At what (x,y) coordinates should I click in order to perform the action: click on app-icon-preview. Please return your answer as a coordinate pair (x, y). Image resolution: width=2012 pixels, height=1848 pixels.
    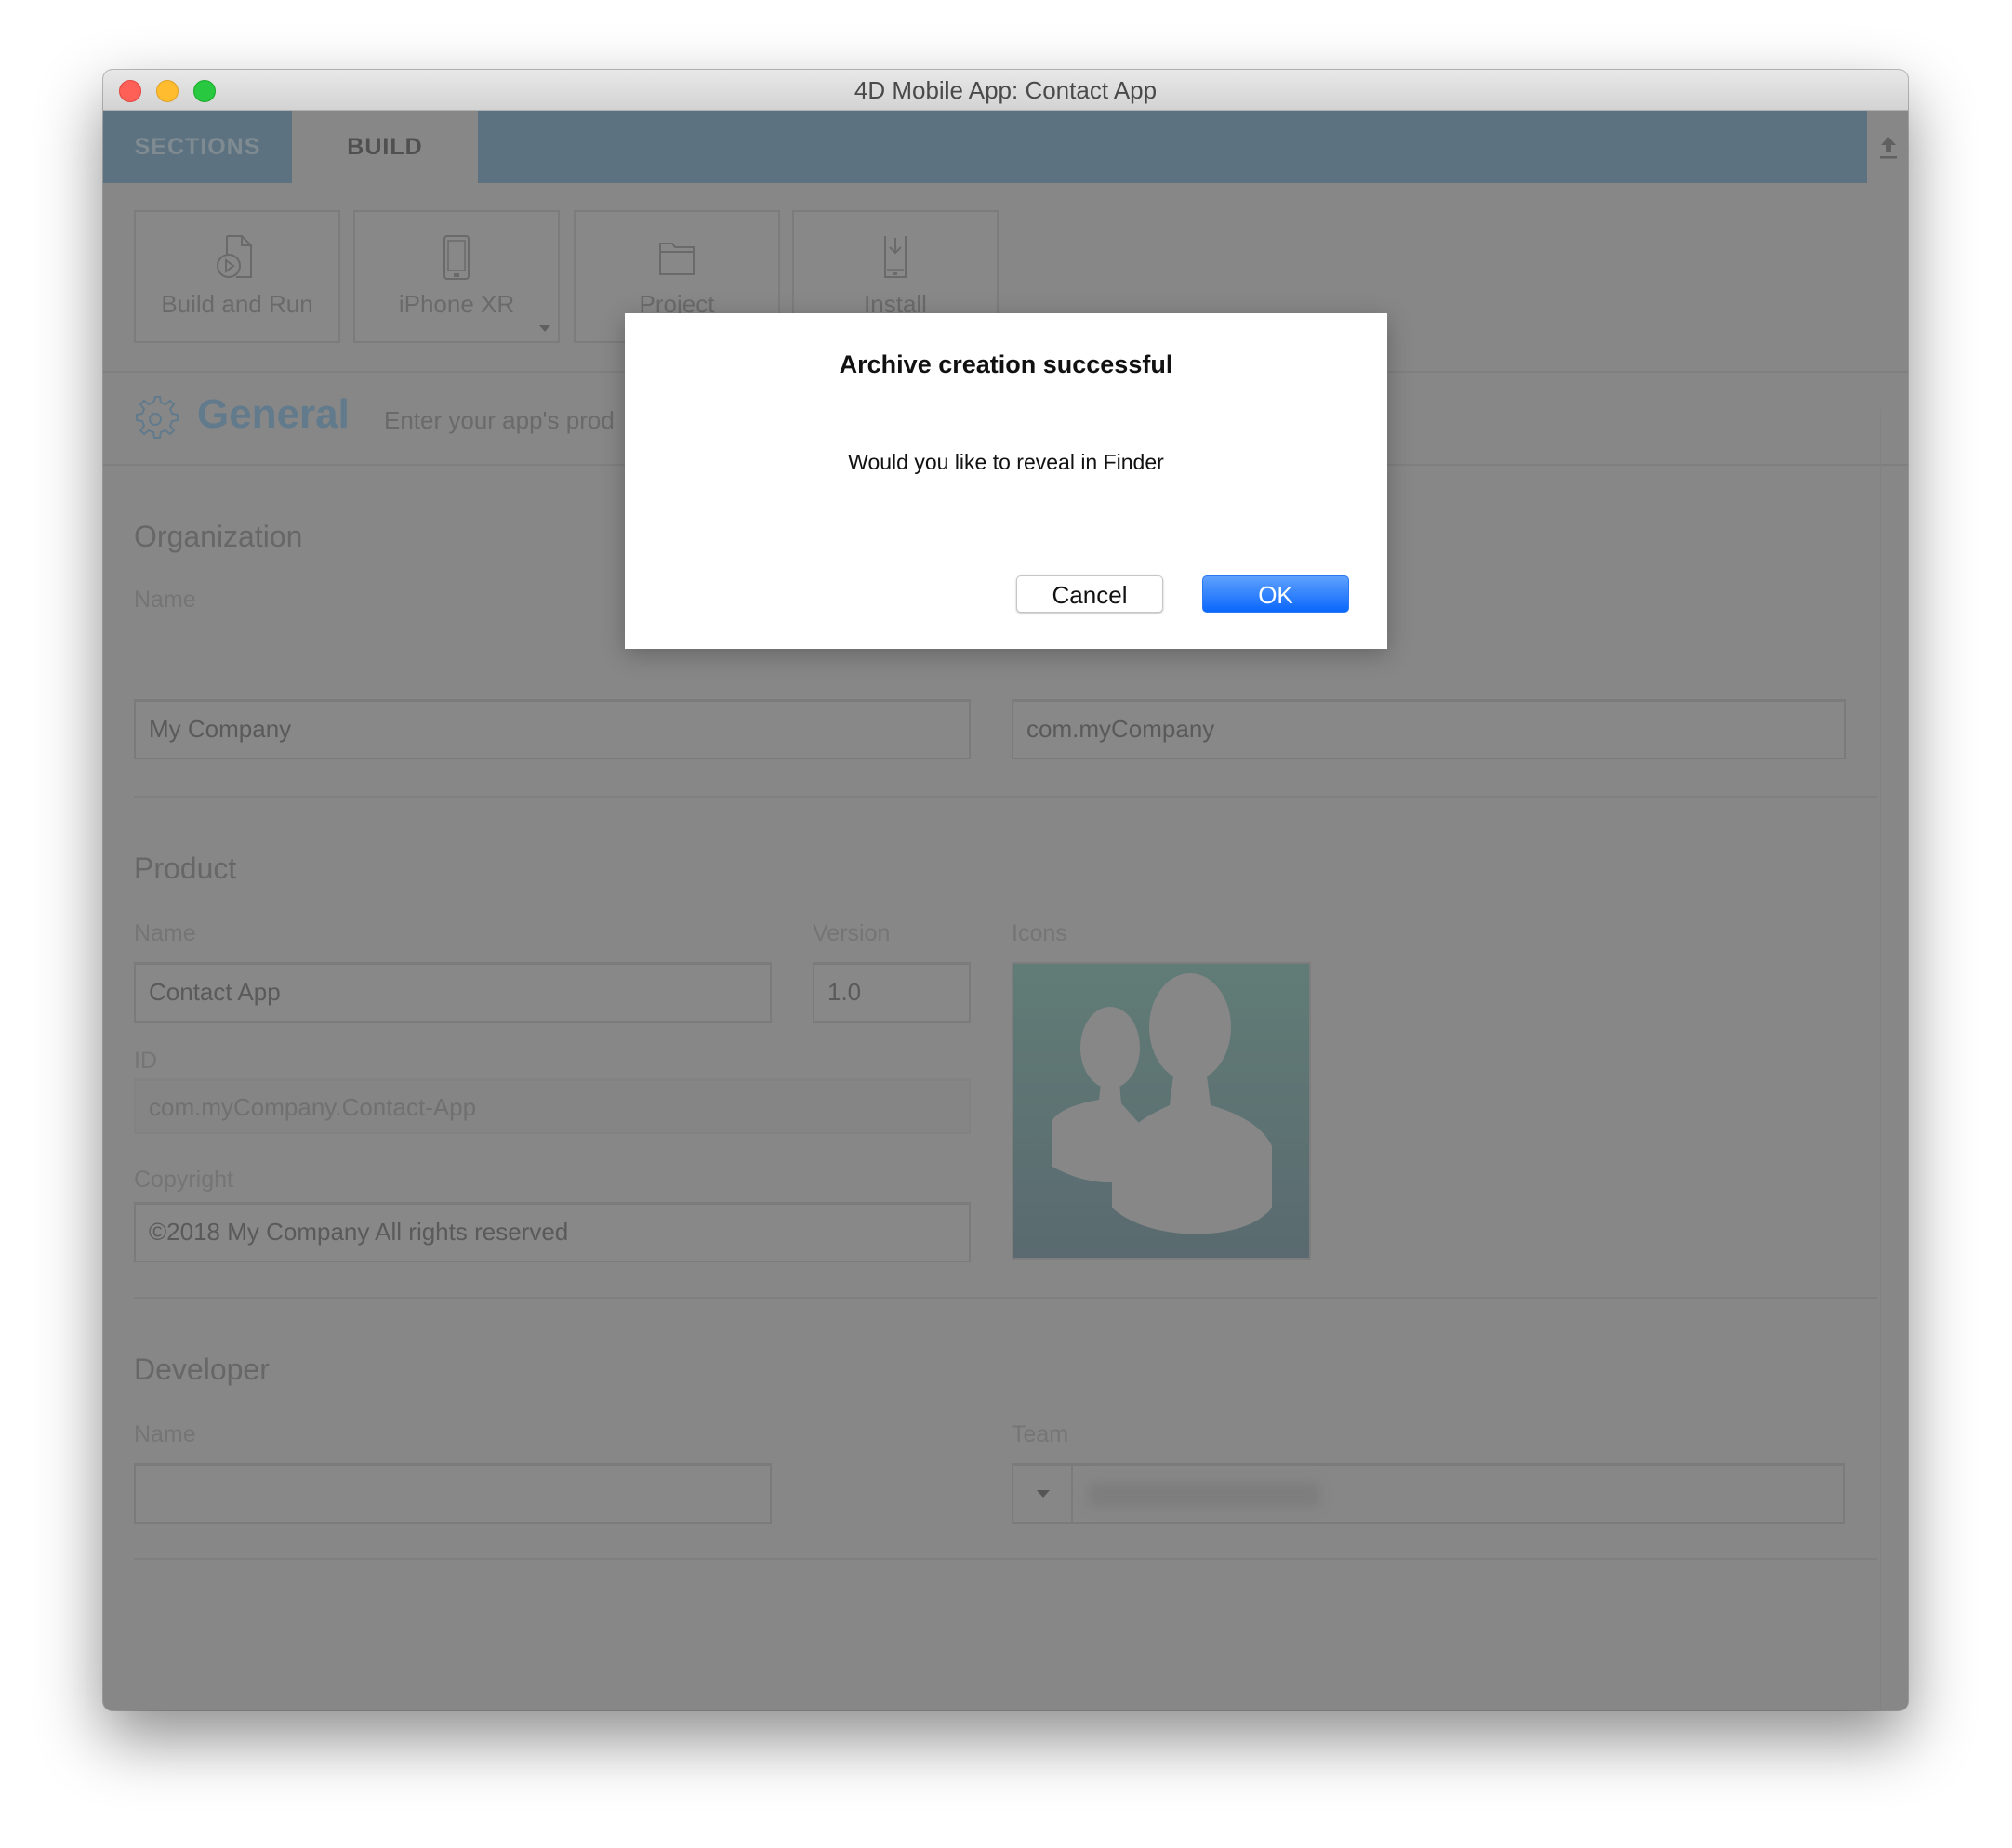
    Looking at the image, I should click on (1161, 1111).